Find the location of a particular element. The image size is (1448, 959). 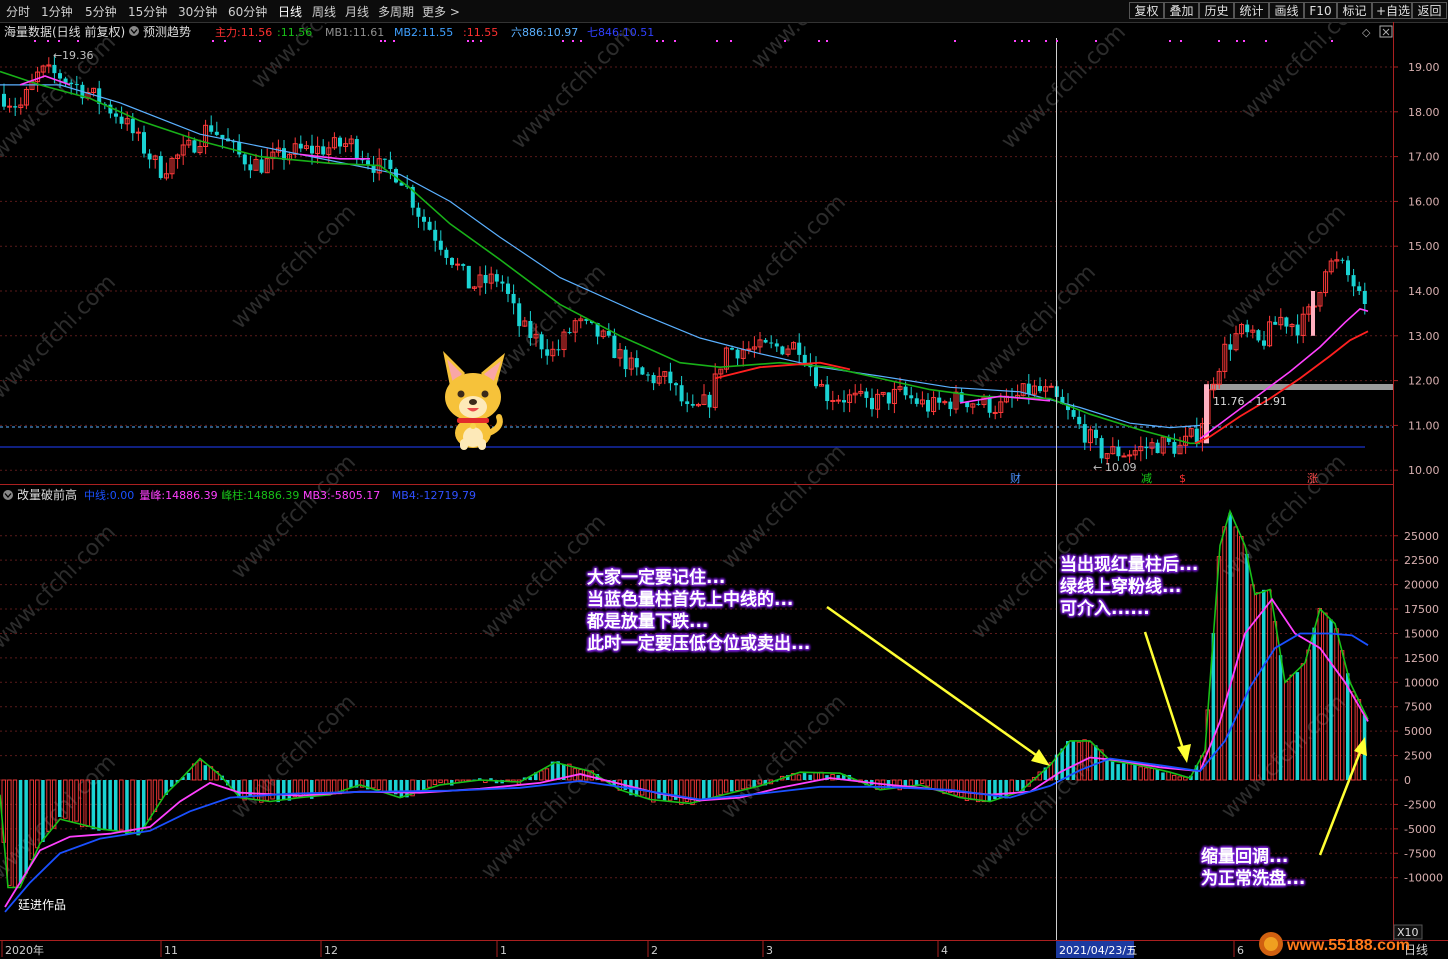

panel-corner-icons: ◇ is located at coordinates (1377, 32).